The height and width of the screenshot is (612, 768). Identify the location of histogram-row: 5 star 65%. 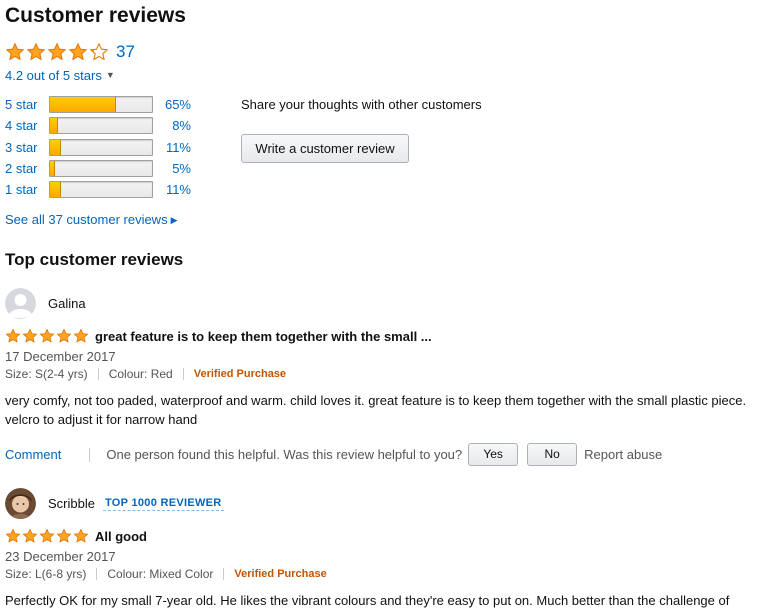
(100, 104).